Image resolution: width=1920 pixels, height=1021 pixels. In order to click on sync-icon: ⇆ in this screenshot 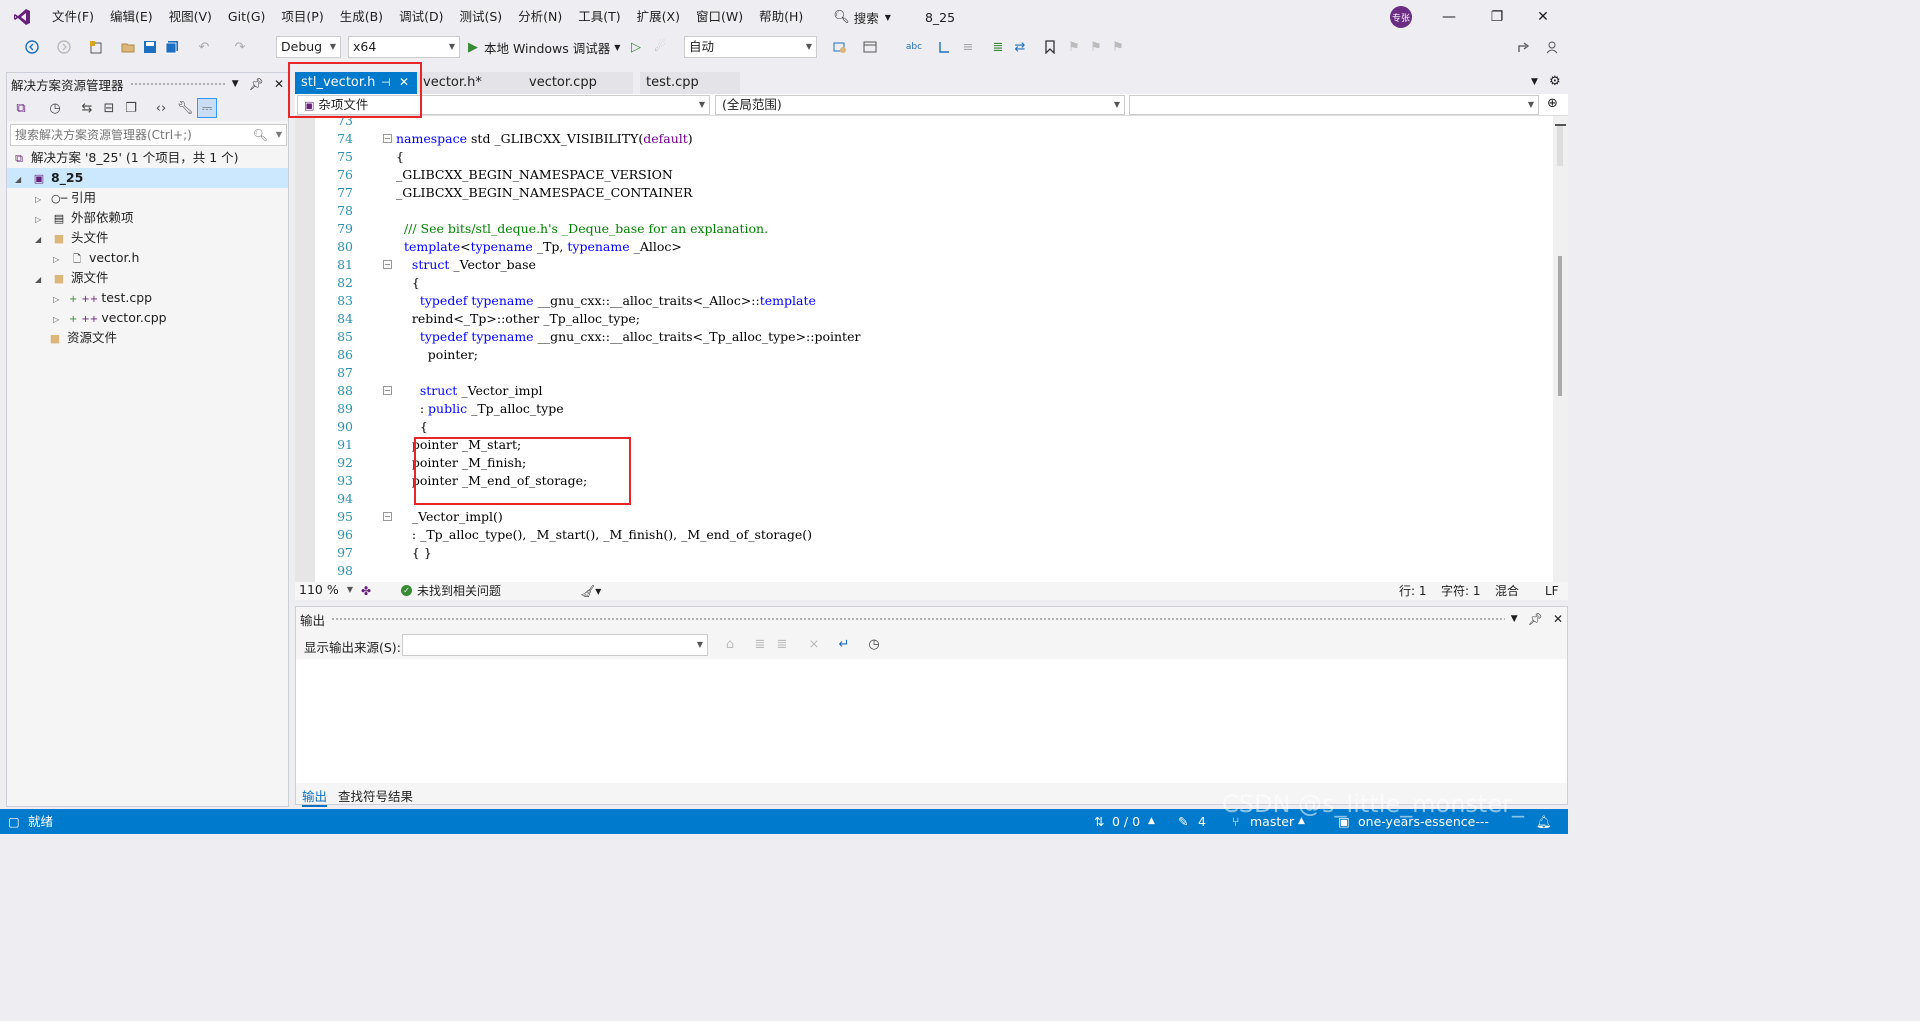, I will do `click(87, 108)`.